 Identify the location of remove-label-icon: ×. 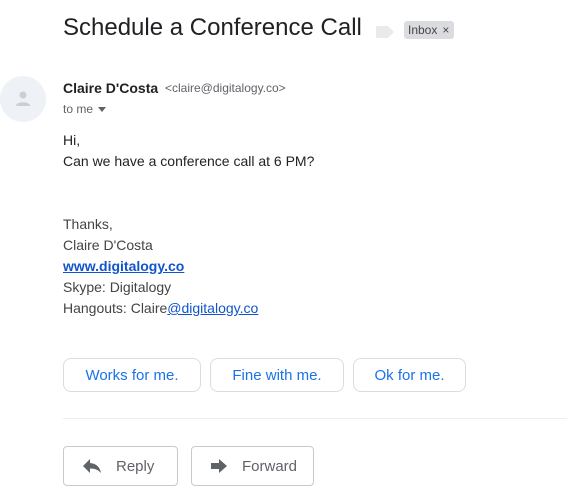
(445, 30).